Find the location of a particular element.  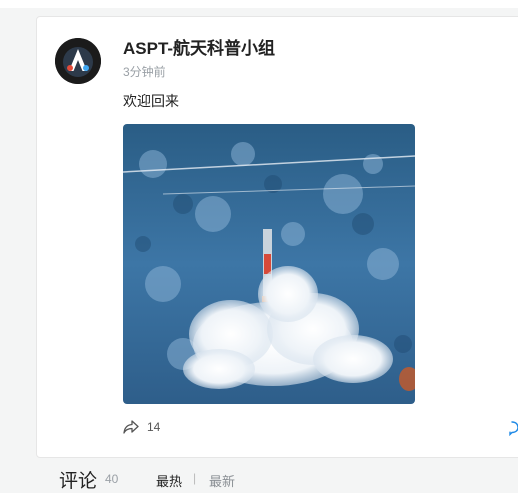

author-name: ASPT-航天科普小组 is located at coordinates (199, 46).